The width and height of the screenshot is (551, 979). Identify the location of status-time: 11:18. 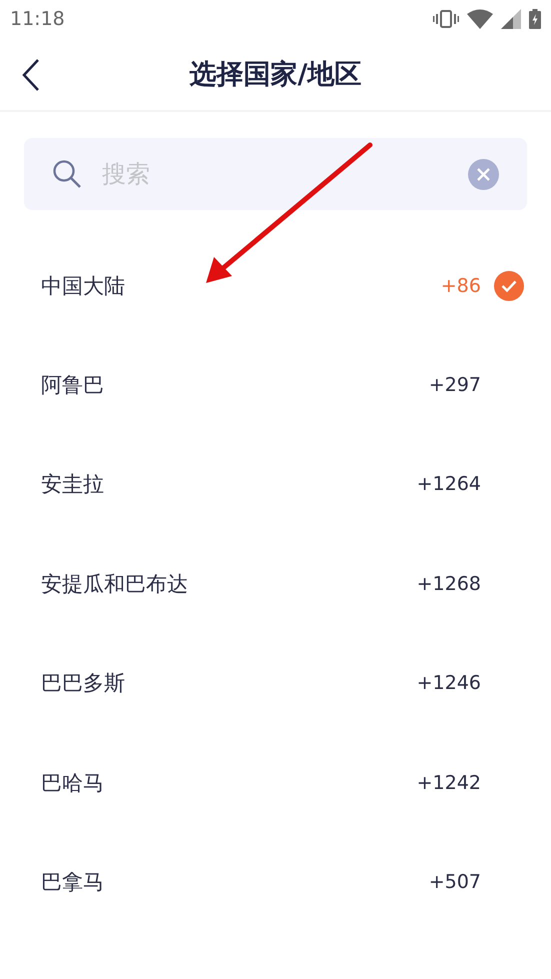
(37, 19).